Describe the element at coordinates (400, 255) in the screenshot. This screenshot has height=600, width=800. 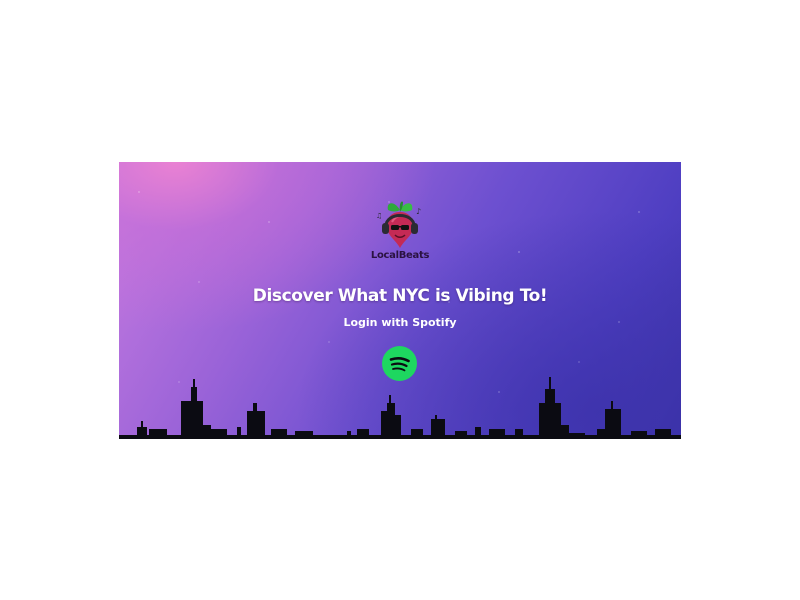
I see `brand-name: LocalBeats` at that location.